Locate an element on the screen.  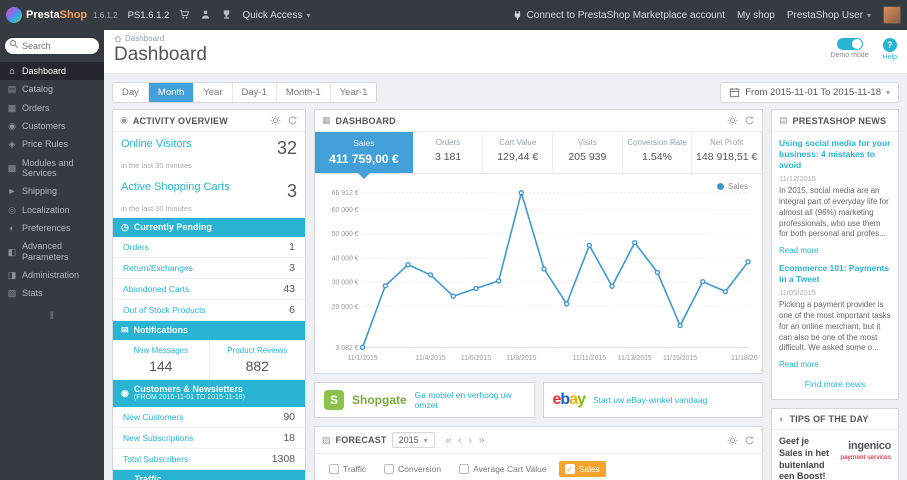
preset-day-1-button: Day-1 is located at coordinates (254, 92).